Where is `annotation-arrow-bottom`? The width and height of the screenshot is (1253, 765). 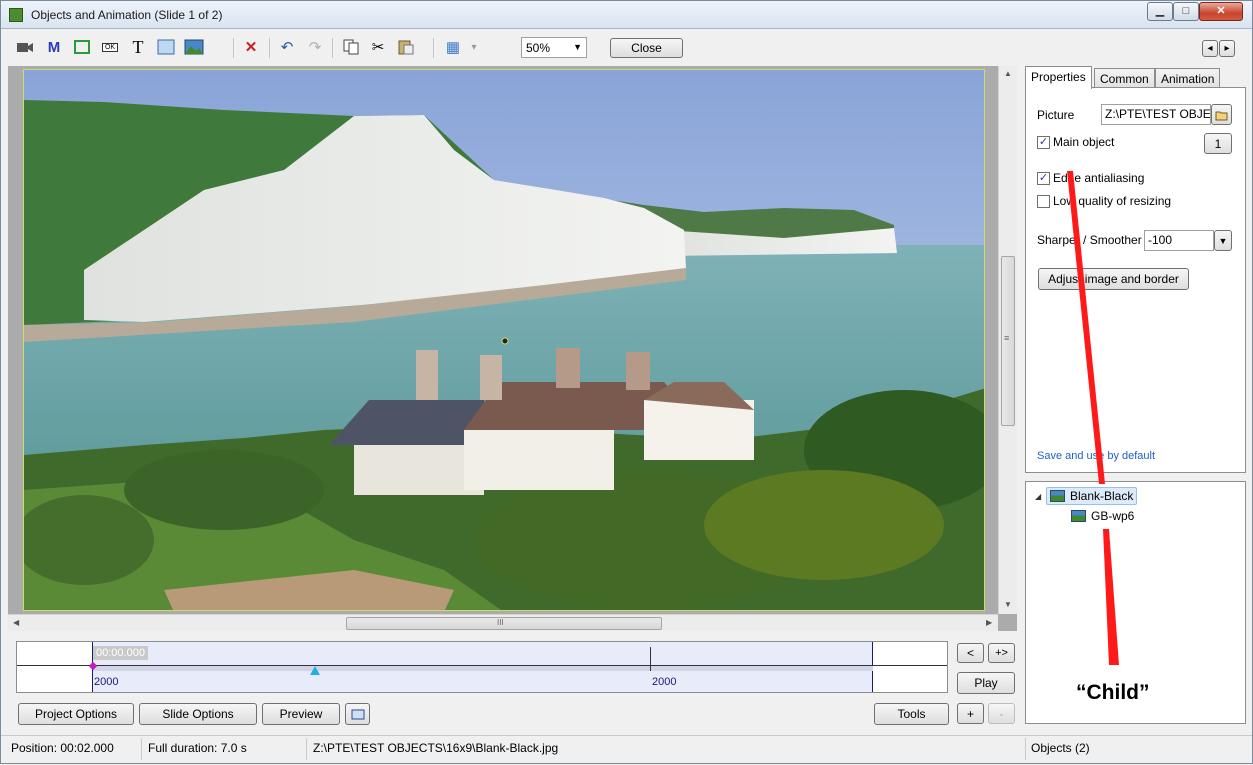 annotation-arrow-bottom is located at coordinates (1111, 597).